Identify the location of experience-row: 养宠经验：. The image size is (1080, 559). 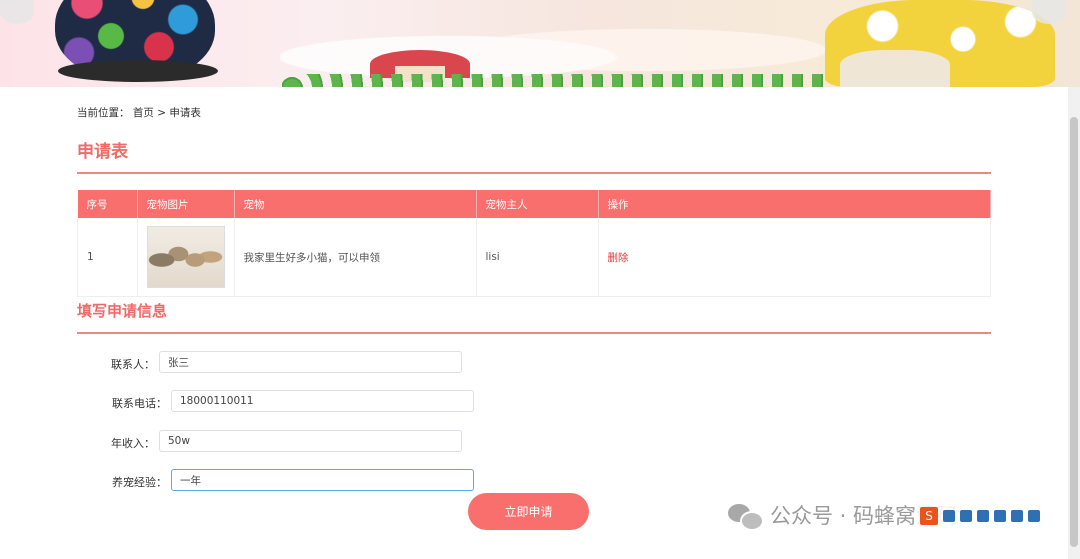
(275, 482).